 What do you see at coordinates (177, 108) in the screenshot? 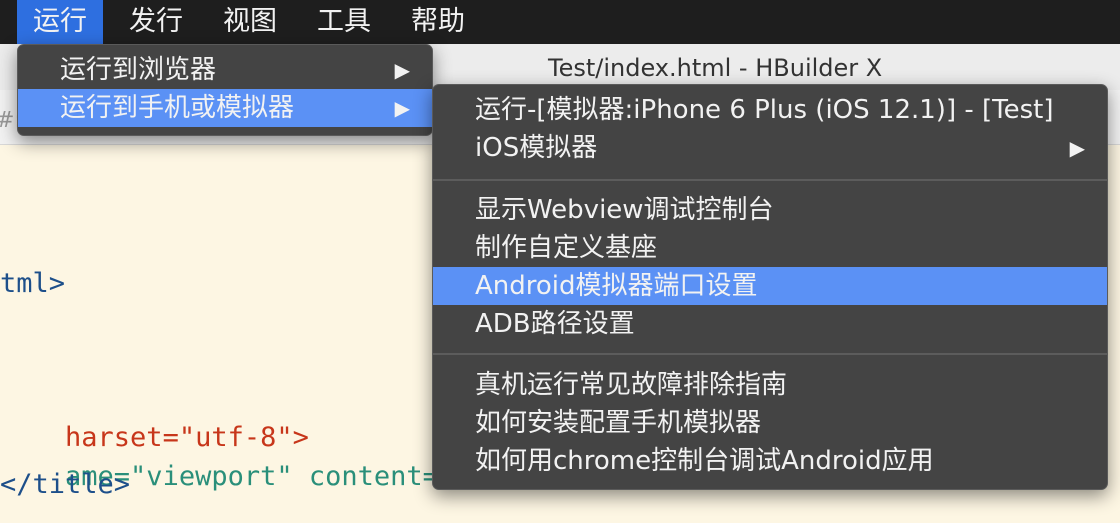
I see `menu-item-label: 运行到手机或模拟器` at bounding box center [177, 108].